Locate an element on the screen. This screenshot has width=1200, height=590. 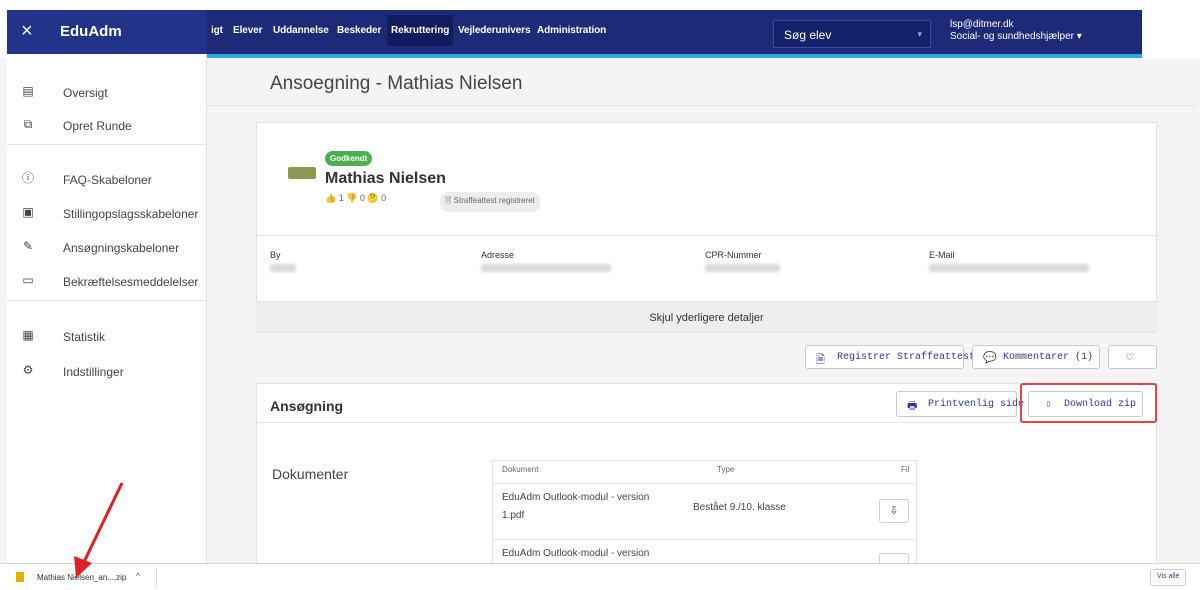
zip-file-icon is located at coordinates (20, 577).